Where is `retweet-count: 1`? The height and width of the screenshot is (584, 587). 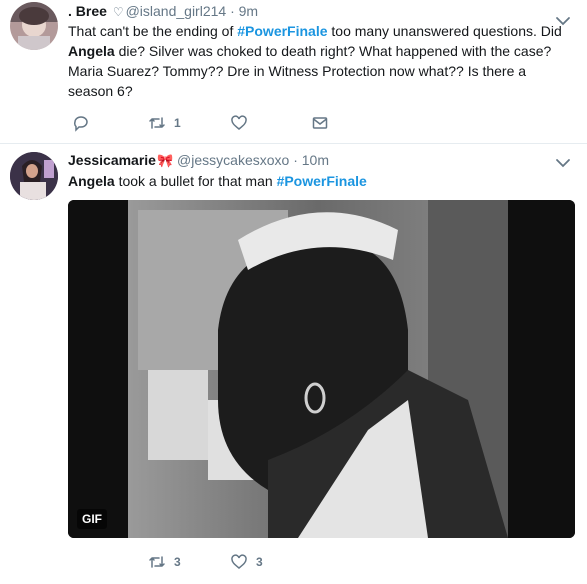
retweet-count: 1 is located at coordinates (177, 123).